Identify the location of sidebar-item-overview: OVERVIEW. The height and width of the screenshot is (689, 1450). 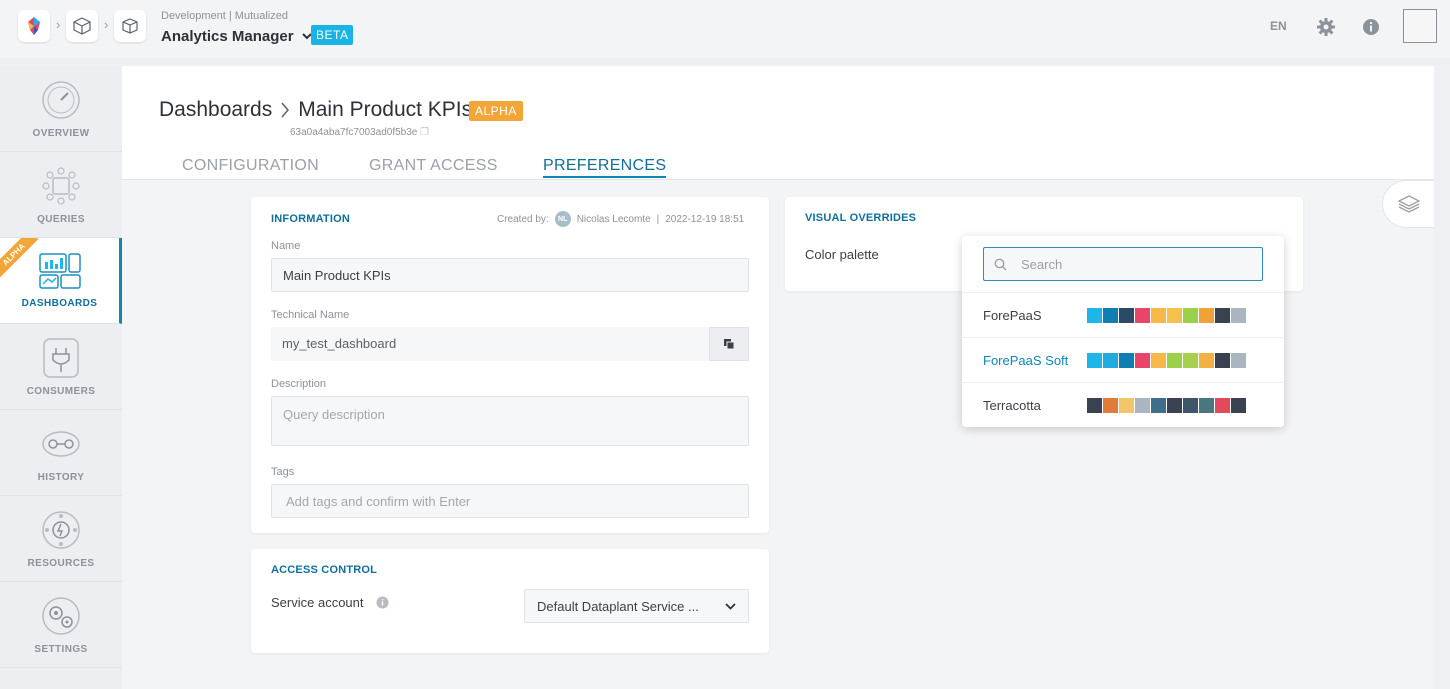
(61, 109).